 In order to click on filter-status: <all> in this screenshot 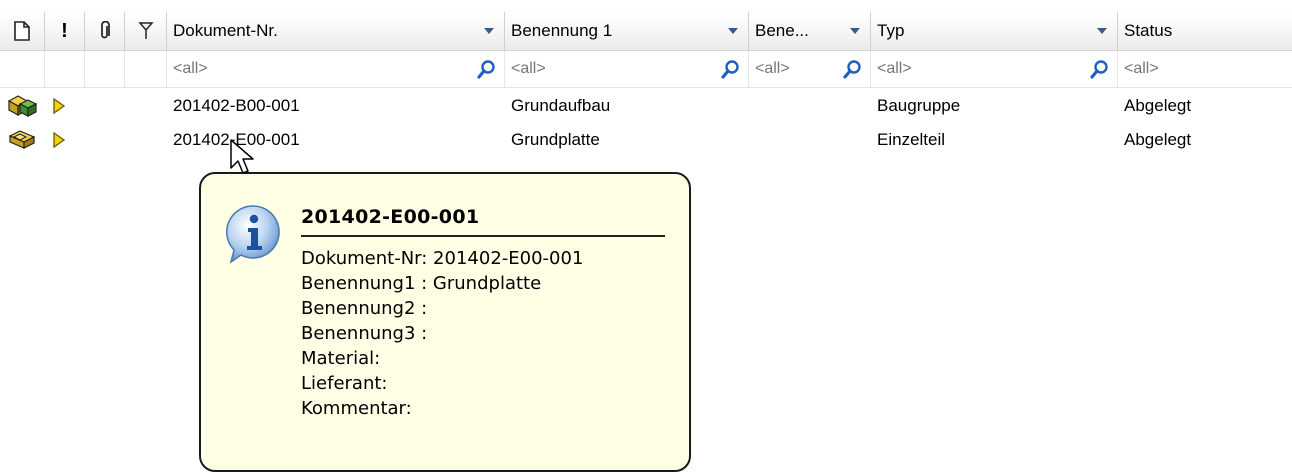, I will do `click(1205, 69)`.